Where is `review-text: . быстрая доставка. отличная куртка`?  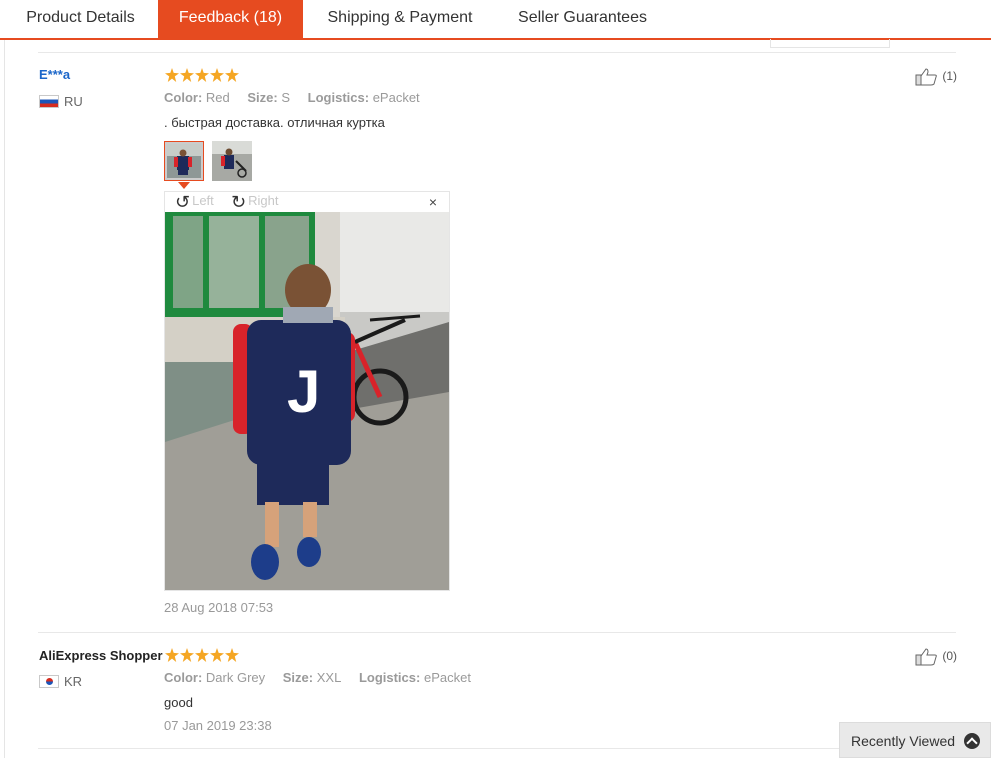 review-text: . быстрая доставка. отличная куртка is located at coordinates (274, 122).